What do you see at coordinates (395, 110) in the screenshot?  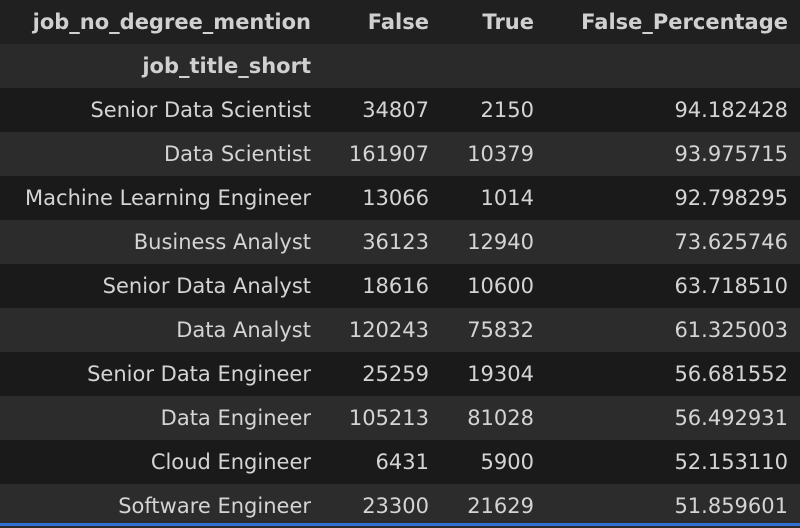 I see `cell-false-count: 34807` at bounding box center [395, 110].